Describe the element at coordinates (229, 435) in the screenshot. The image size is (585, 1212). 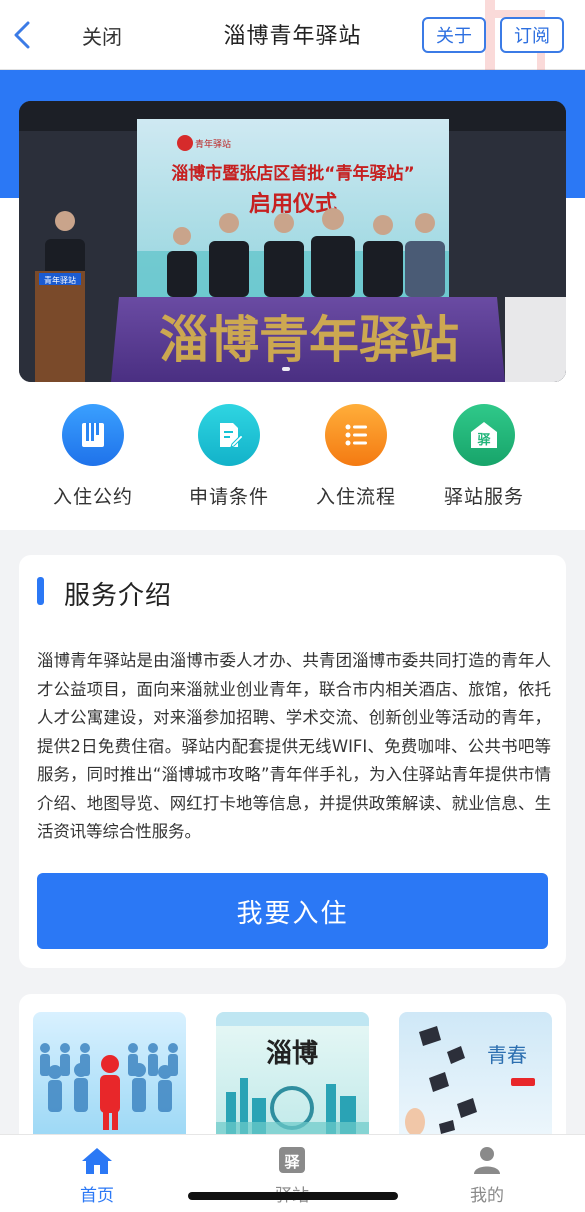
I see `edit-document-icon` at that location.